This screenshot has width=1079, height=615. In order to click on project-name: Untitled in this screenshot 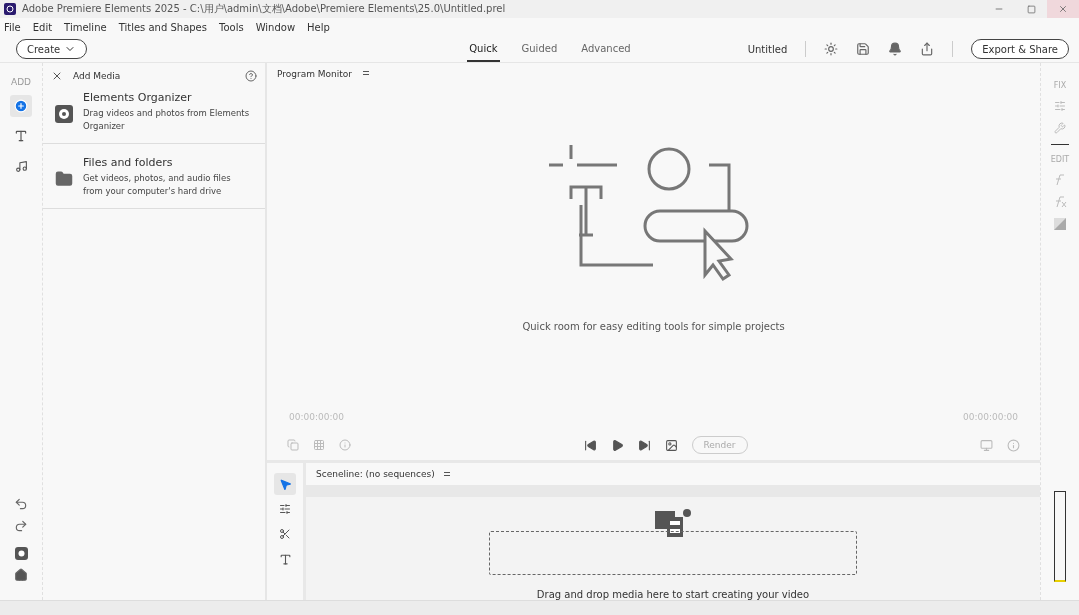, I will do `click(767, 49)`.